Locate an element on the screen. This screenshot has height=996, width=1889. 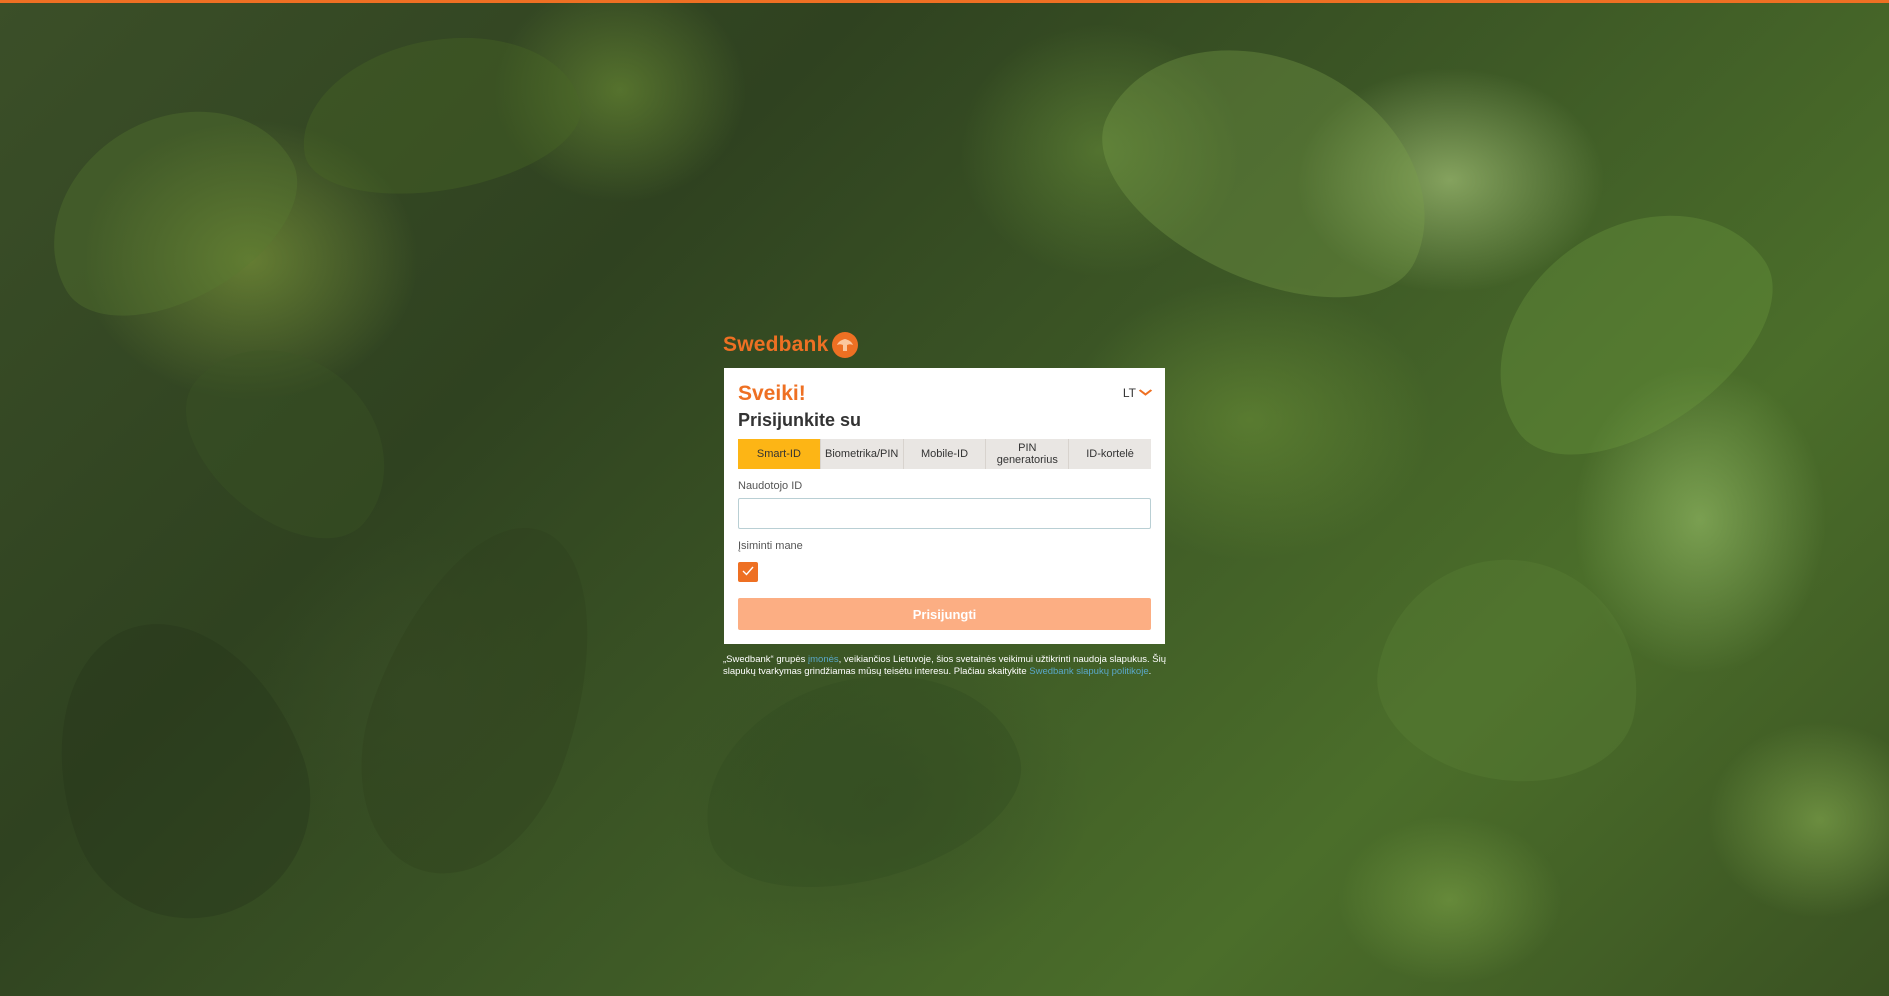
cookie-text-3: . is located at coordinates (1150, 671).